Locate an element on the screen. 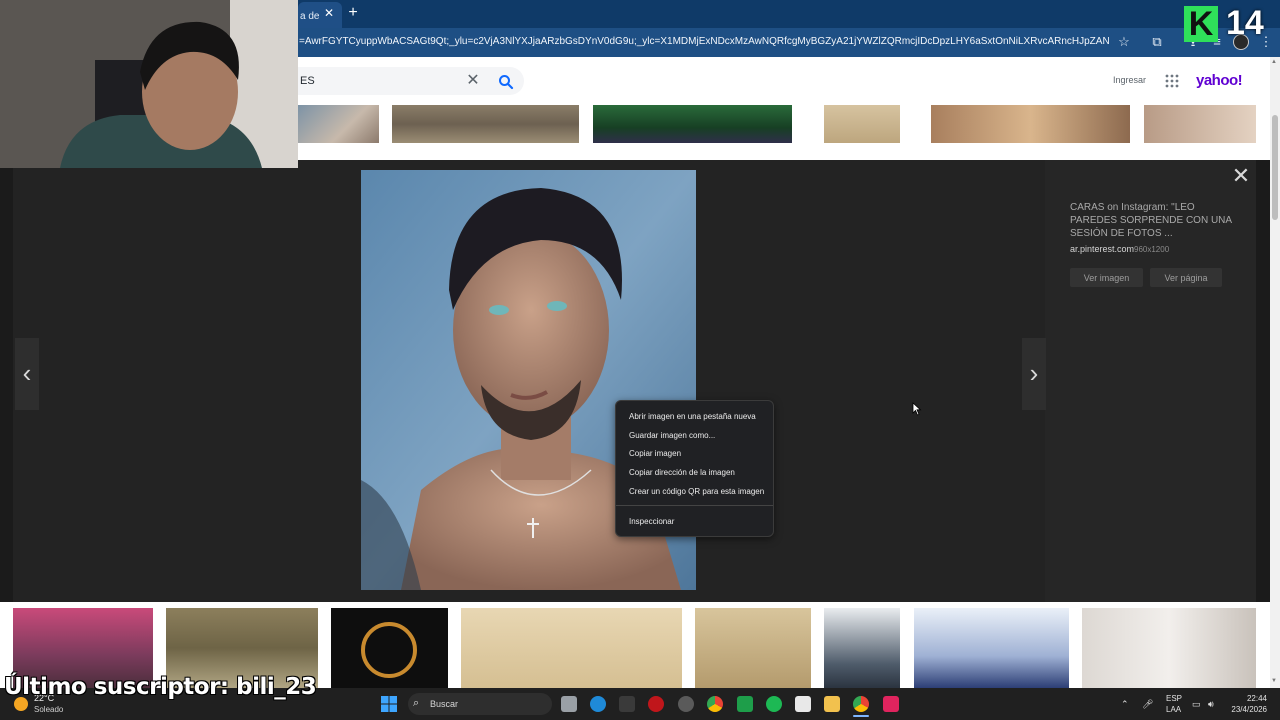 The image size is (1280, 720). tab-title: a de is located at coordinates (310, 16).